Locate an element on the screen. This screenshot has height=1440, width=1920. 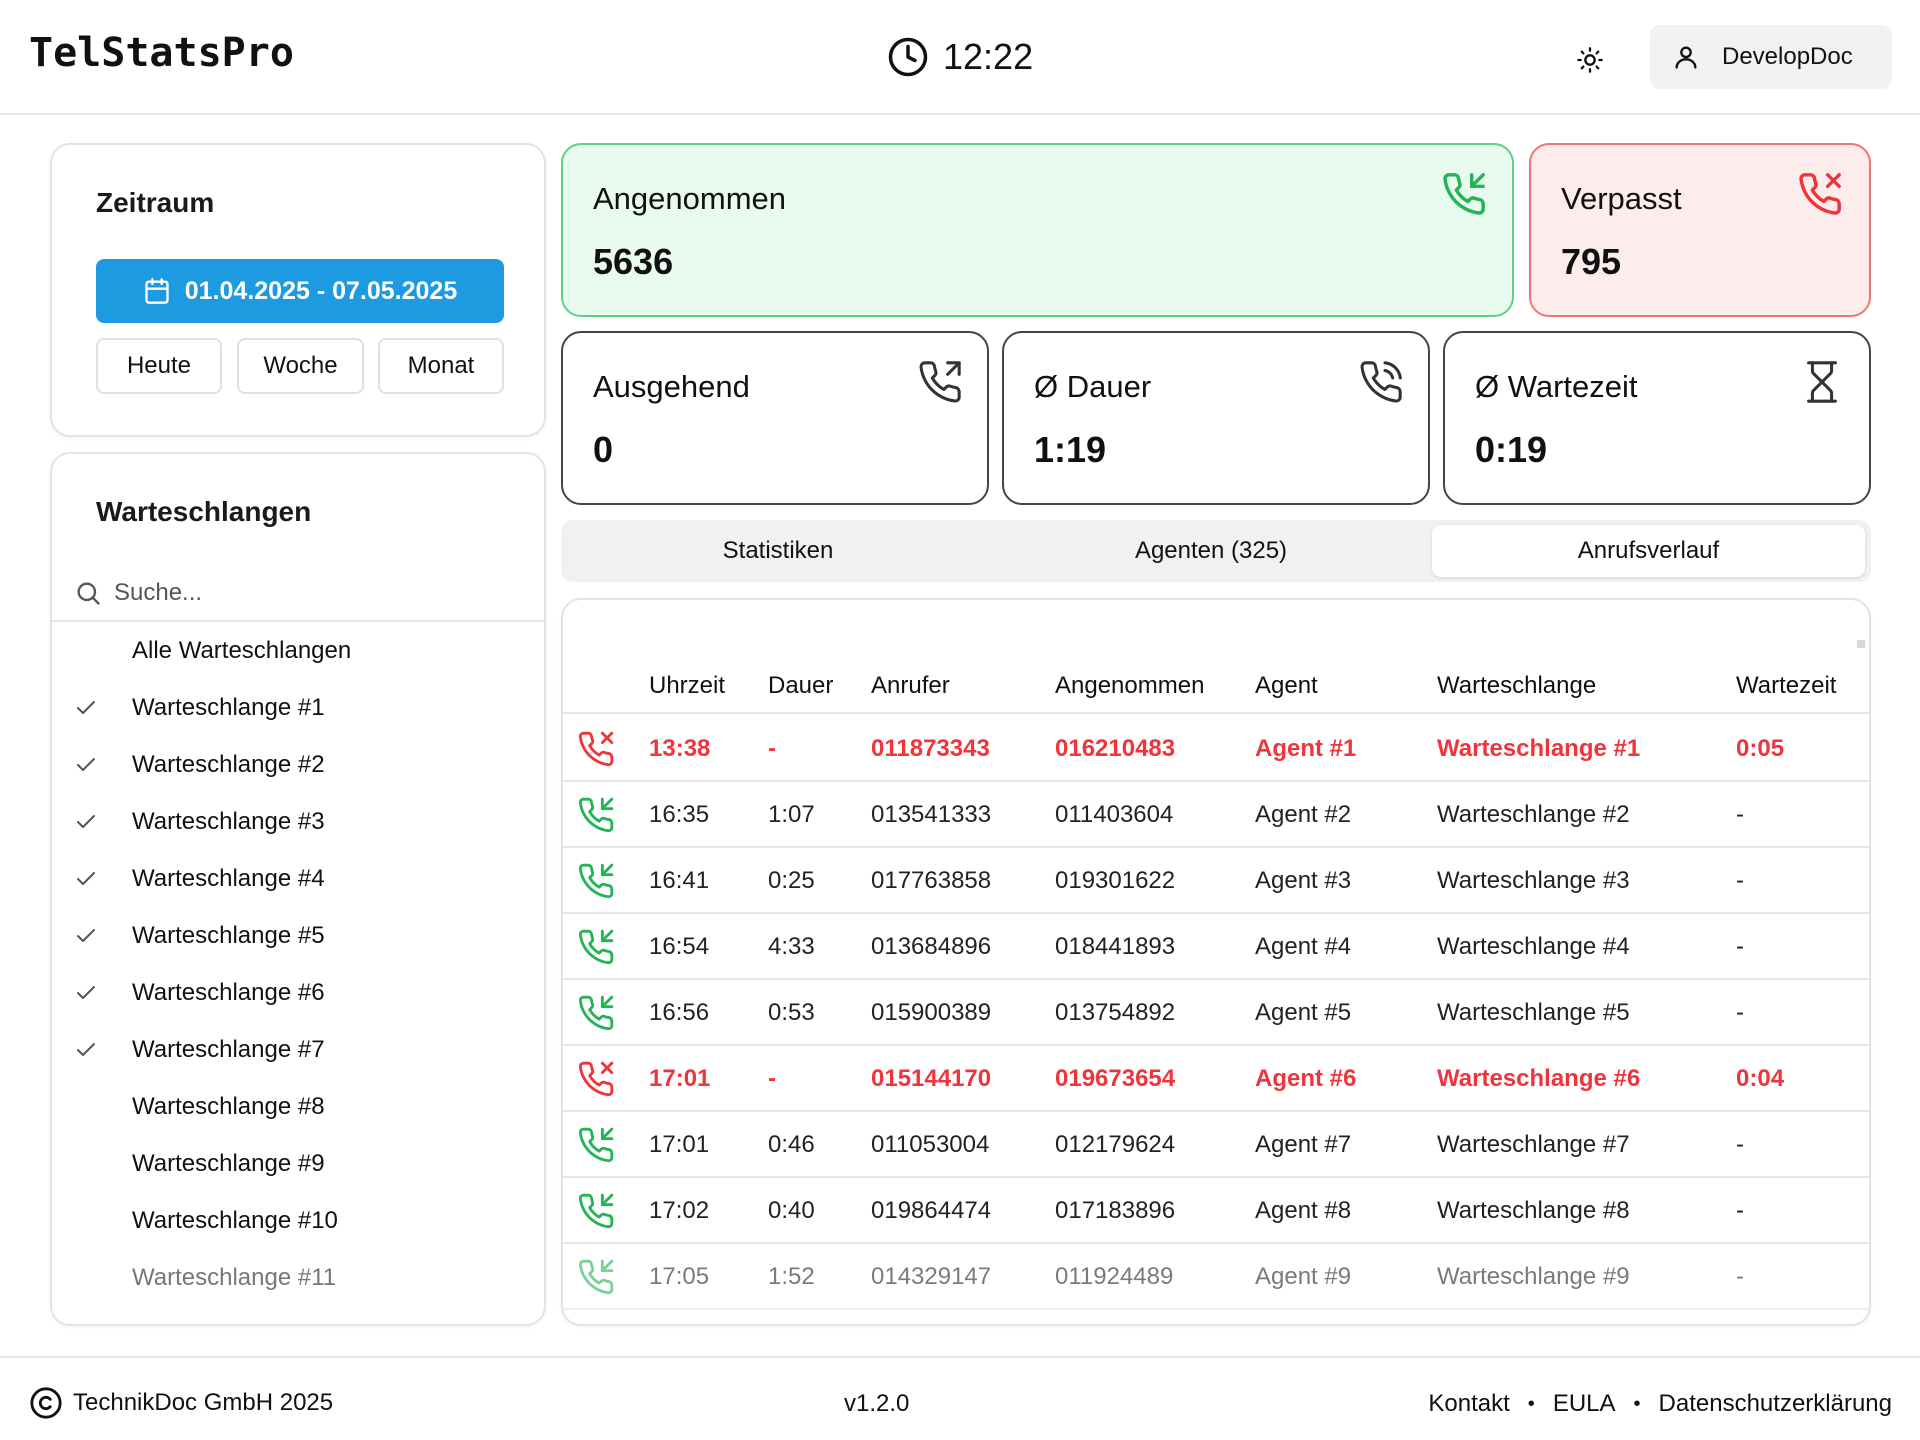
stat-label: Ø Wartezeit is located at coordinates (1556, 386).